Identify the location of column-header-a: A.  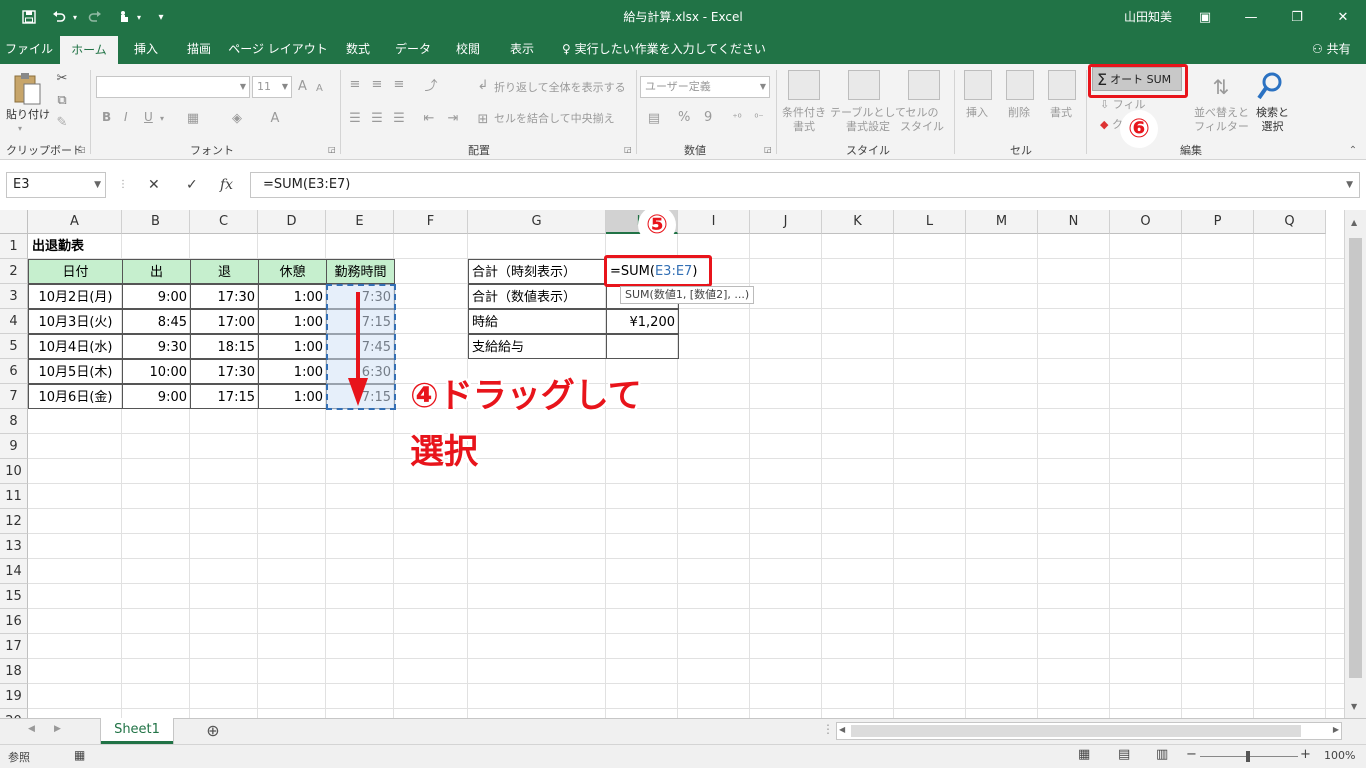
(75, 222).